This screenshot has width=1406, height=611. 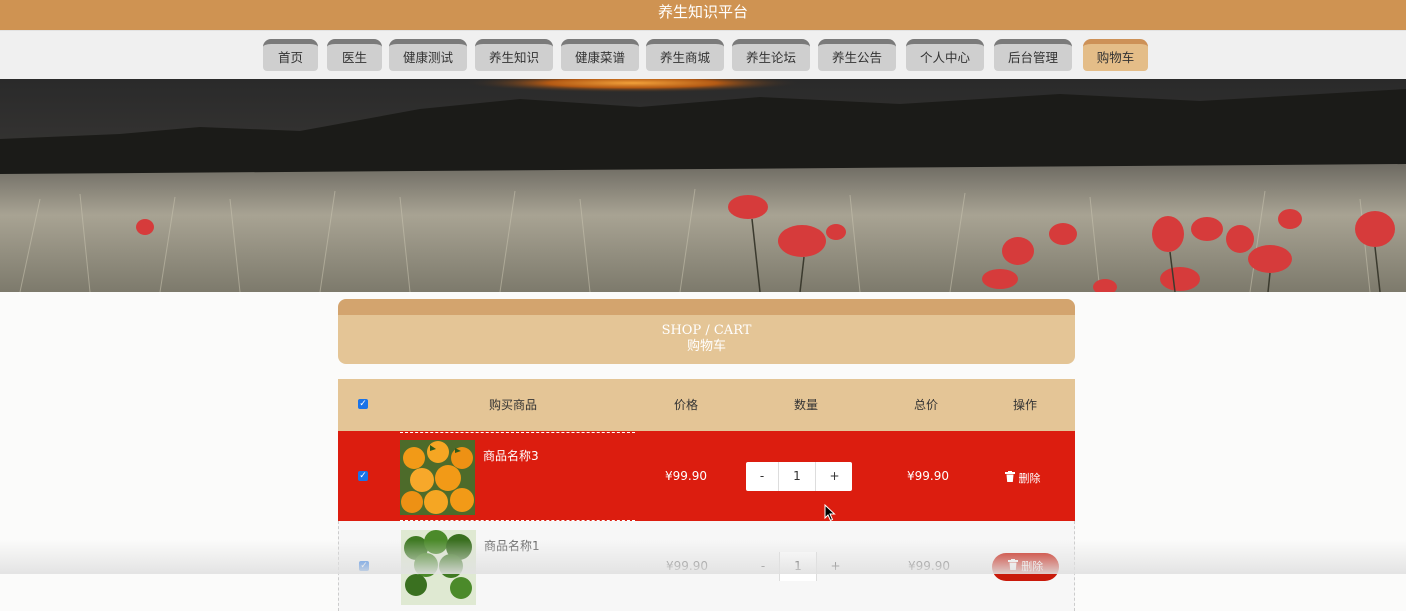 I want to click on site-header: 养生知识平台, so click(x=703, y=15).